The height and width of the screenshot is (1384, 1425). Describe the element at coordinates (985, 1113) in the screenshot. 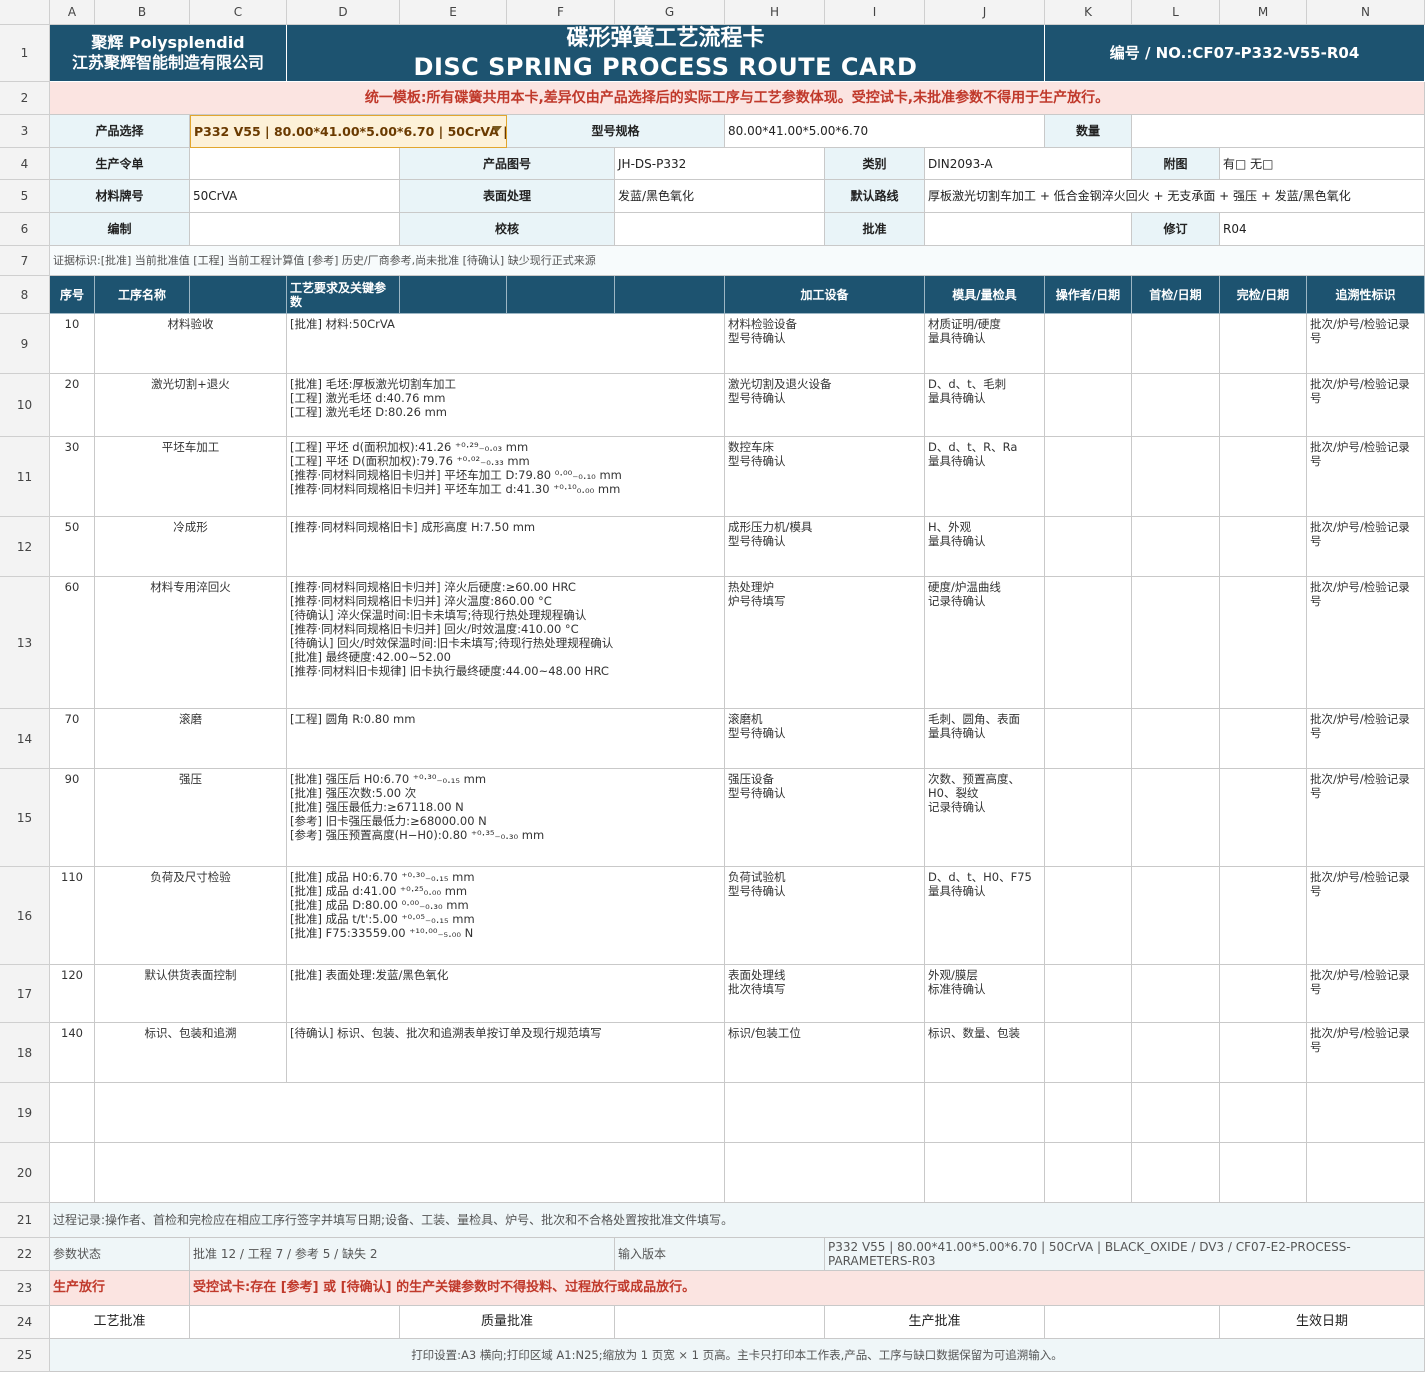

I see `empty-tools` at that location.